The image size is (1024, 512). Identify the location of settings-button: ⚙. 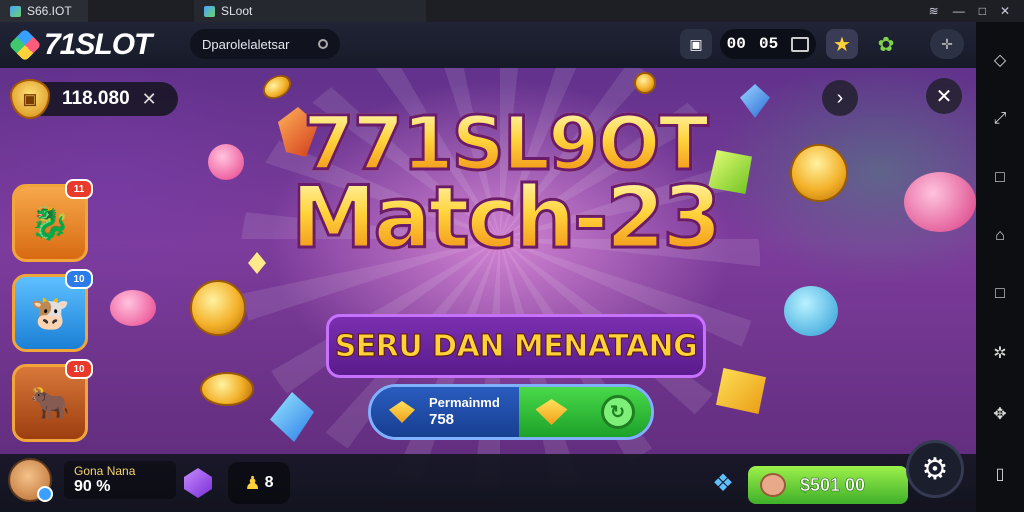
(935, 469).